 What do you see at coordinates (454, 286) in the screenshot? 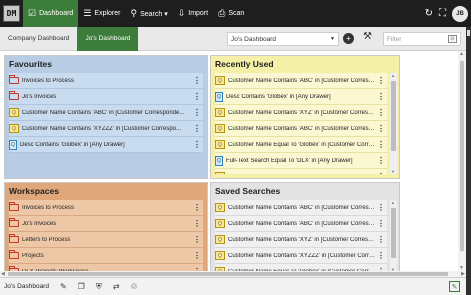
I see `edit-dashboard-button: ✎` at bounding box center [454, 286].